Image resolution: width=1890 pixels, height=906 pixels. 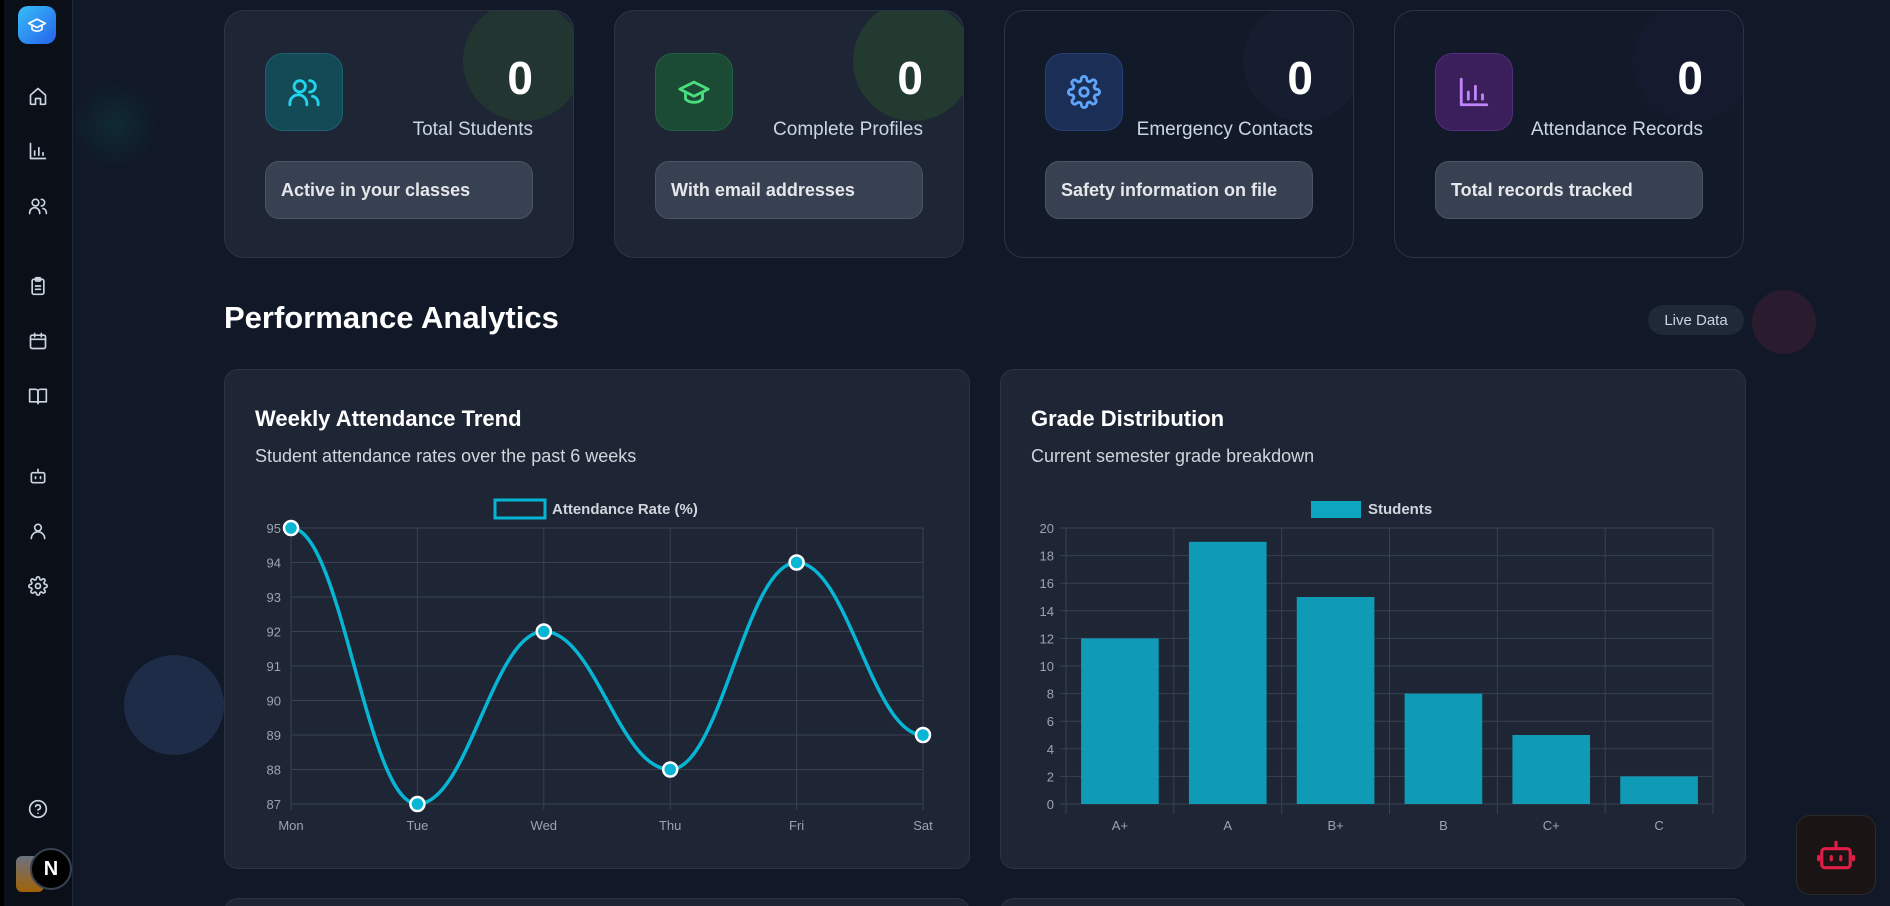 I want to click on y-tick-label: 4, so click(x=1050, y=749).